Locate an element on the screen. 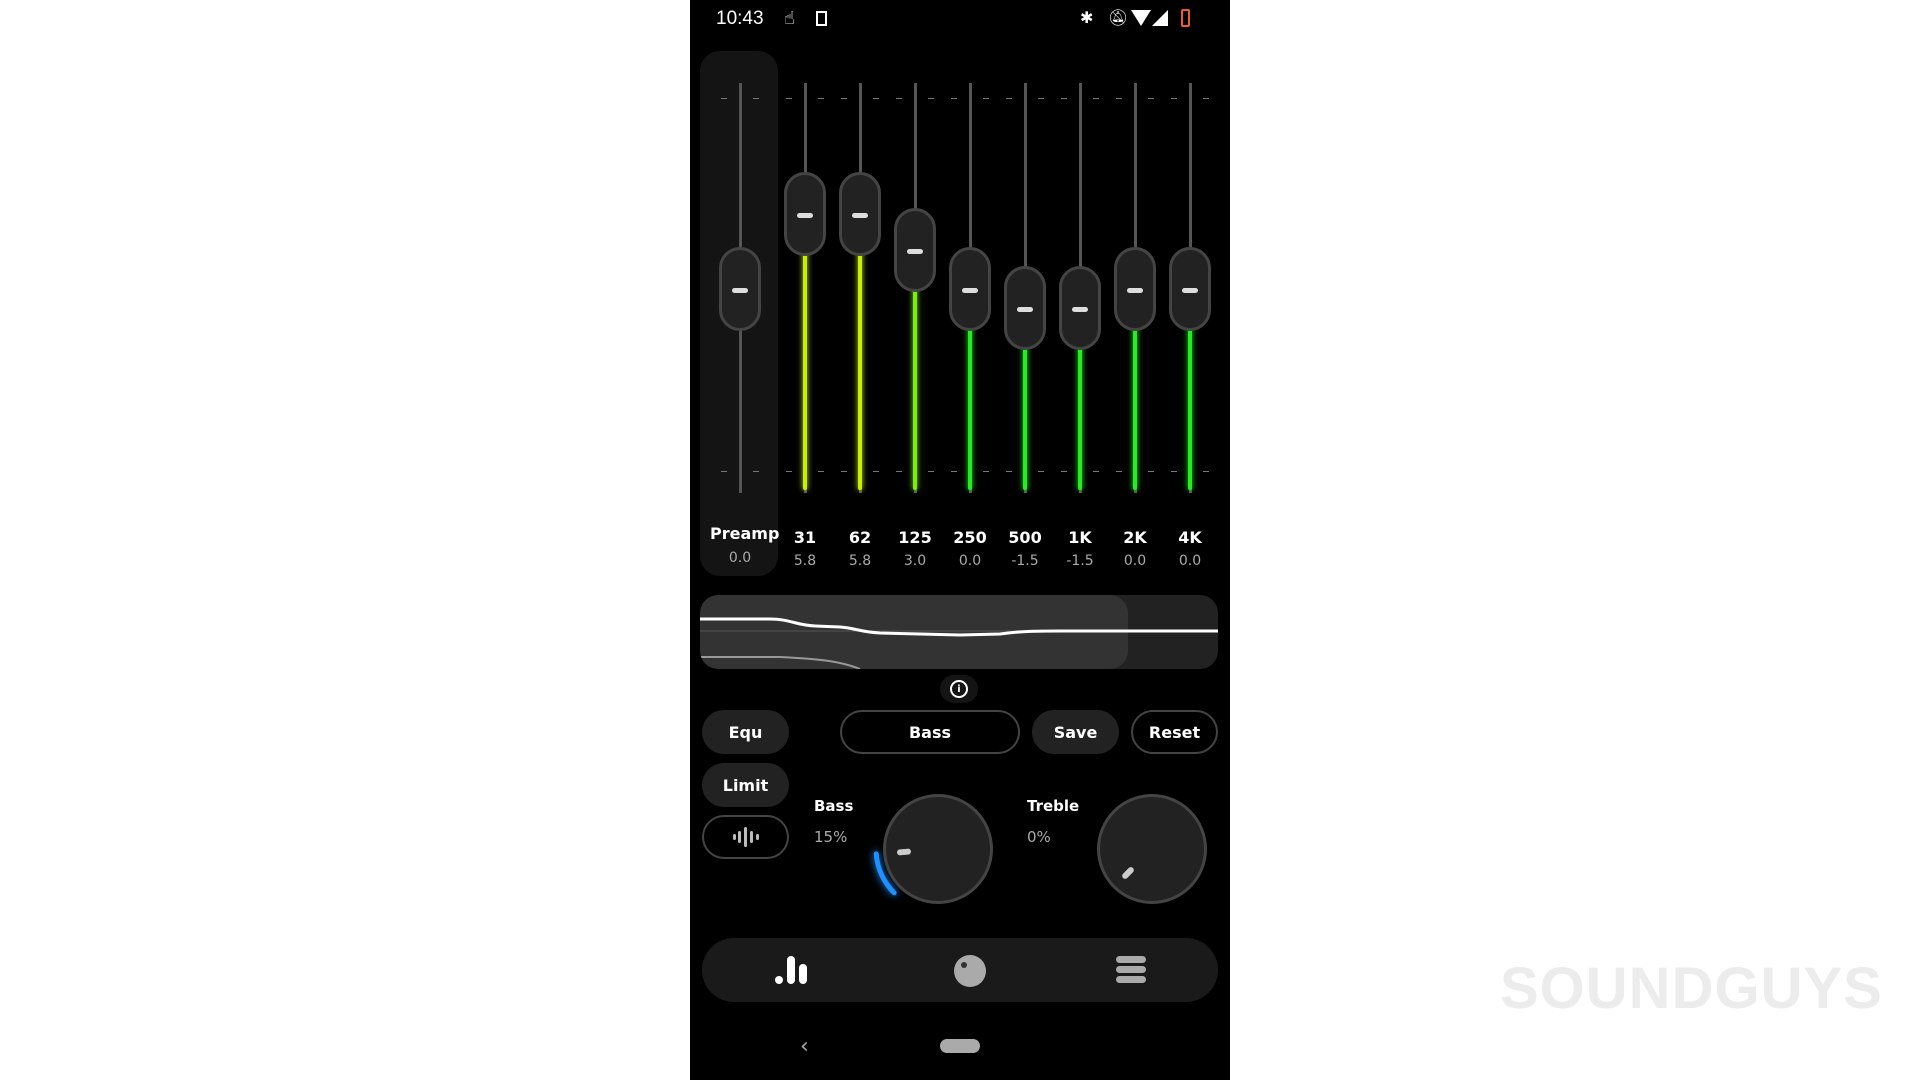 This screenshot has height=1080, width=1920. band-value: 3.0 is located at coordinates (915, 561).